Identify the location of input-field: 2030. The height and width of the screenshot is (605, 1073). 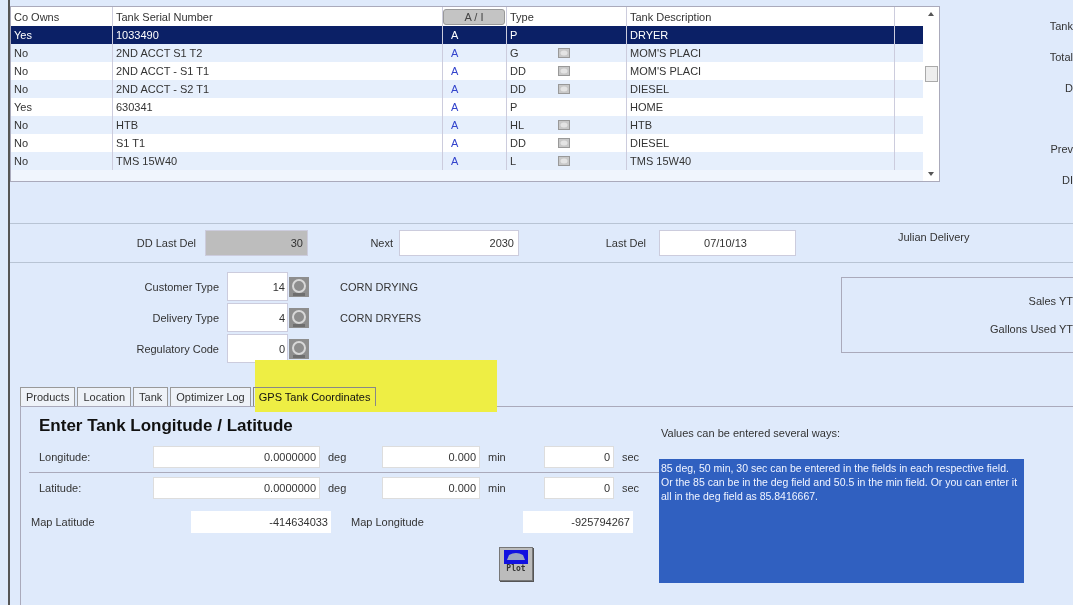
(459, 243).